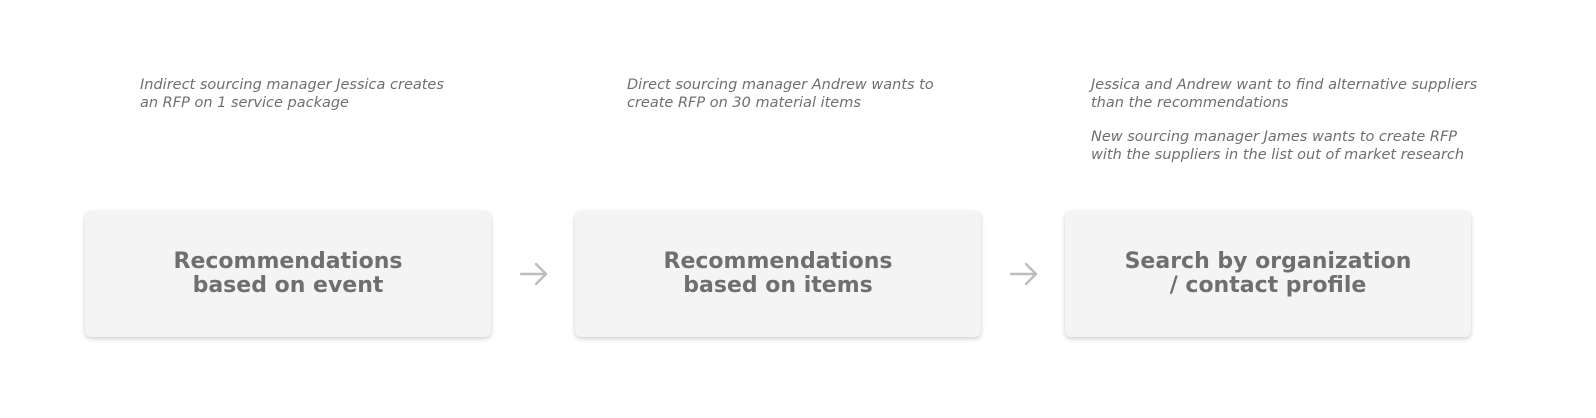  I want to click on step-card-items: Recommendations based on items, so click(778, 274).